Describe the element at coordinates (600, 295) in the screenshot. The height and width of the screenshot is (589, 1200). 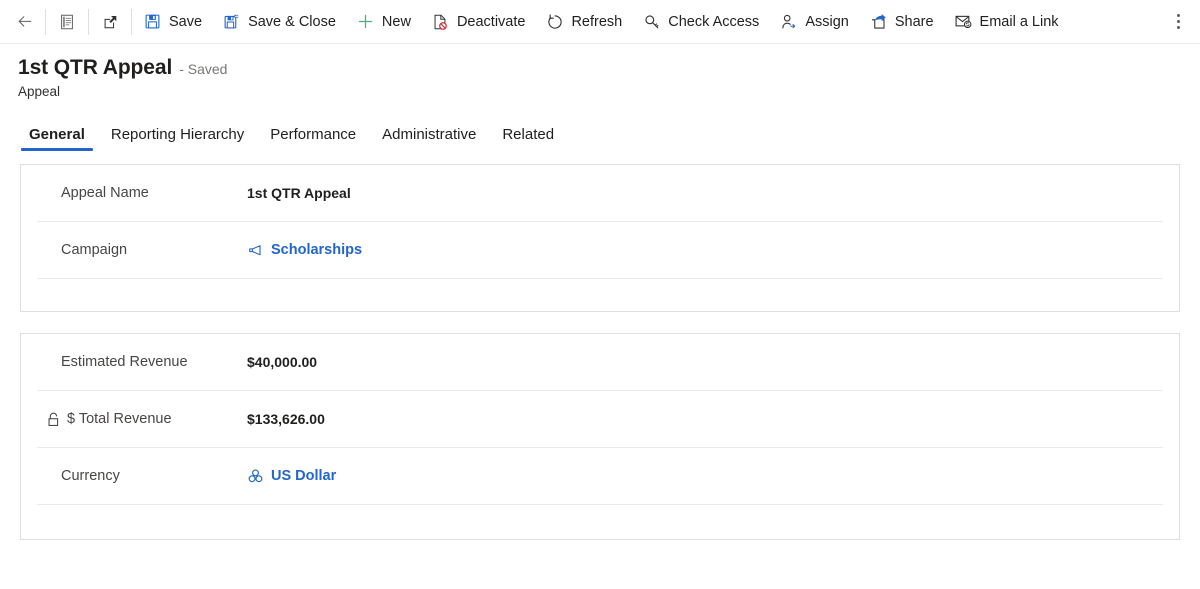
I see `appeal-summary-card-tail` at that location.